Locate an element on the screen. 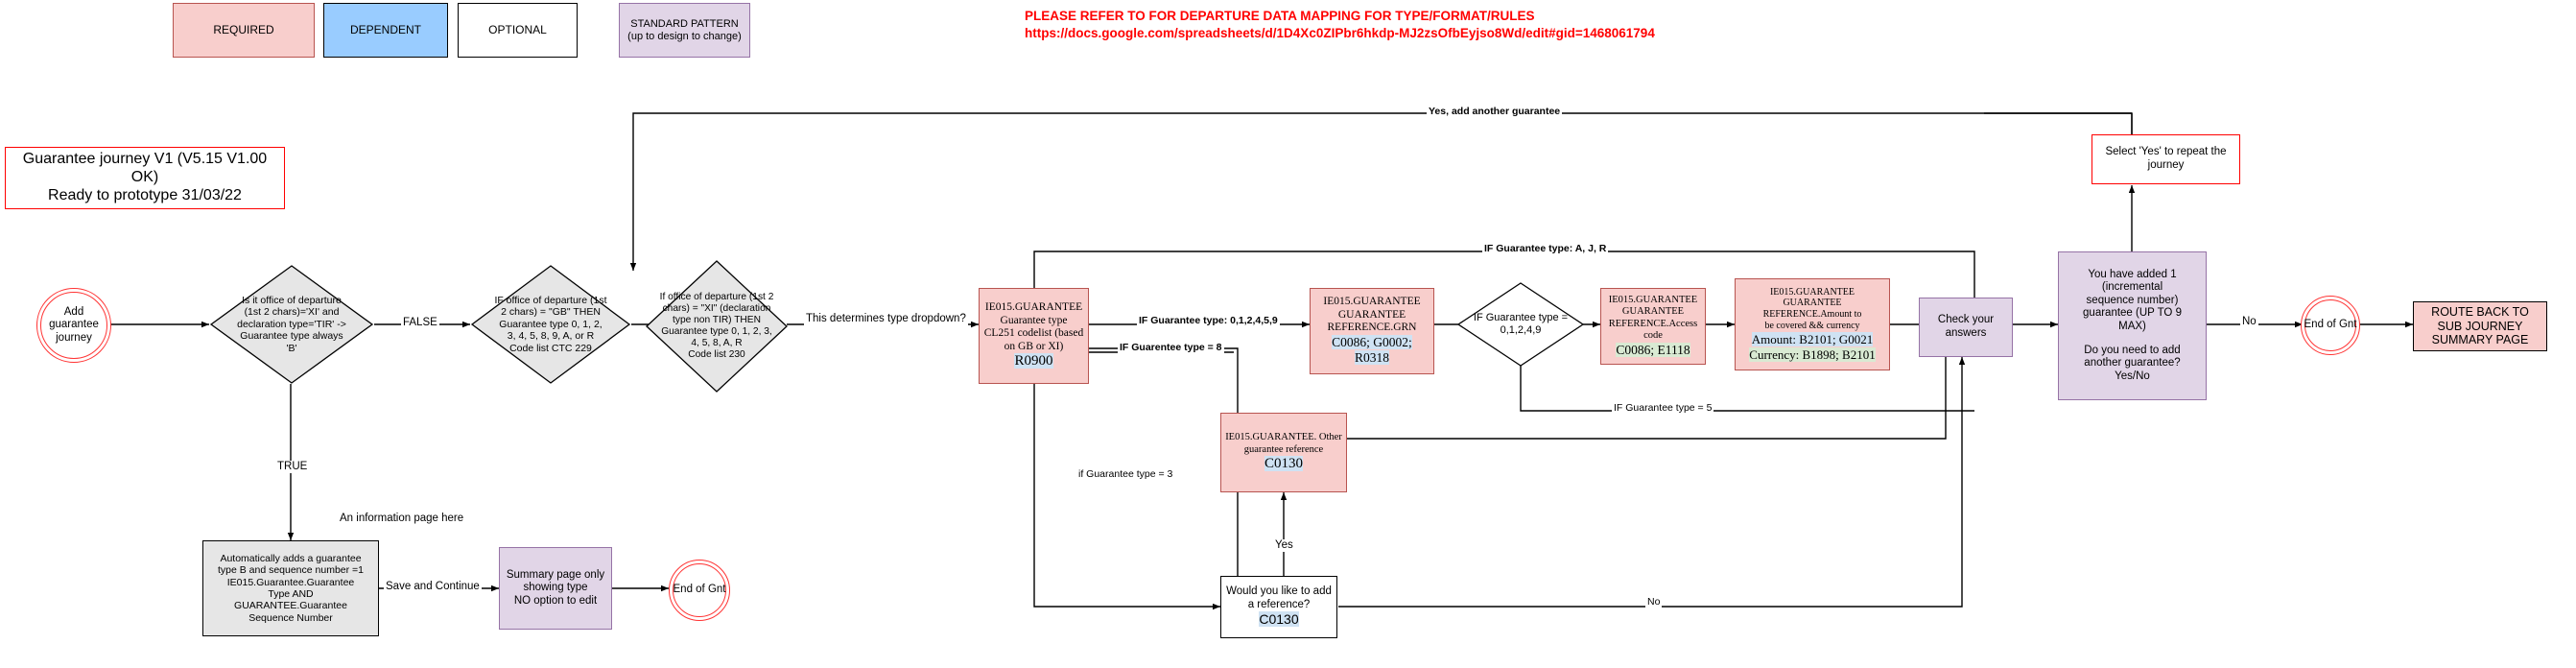 The height and width of the screenshot is (668, 2576). other-ref-code: C0130 is located at coordinates (1283, 464).